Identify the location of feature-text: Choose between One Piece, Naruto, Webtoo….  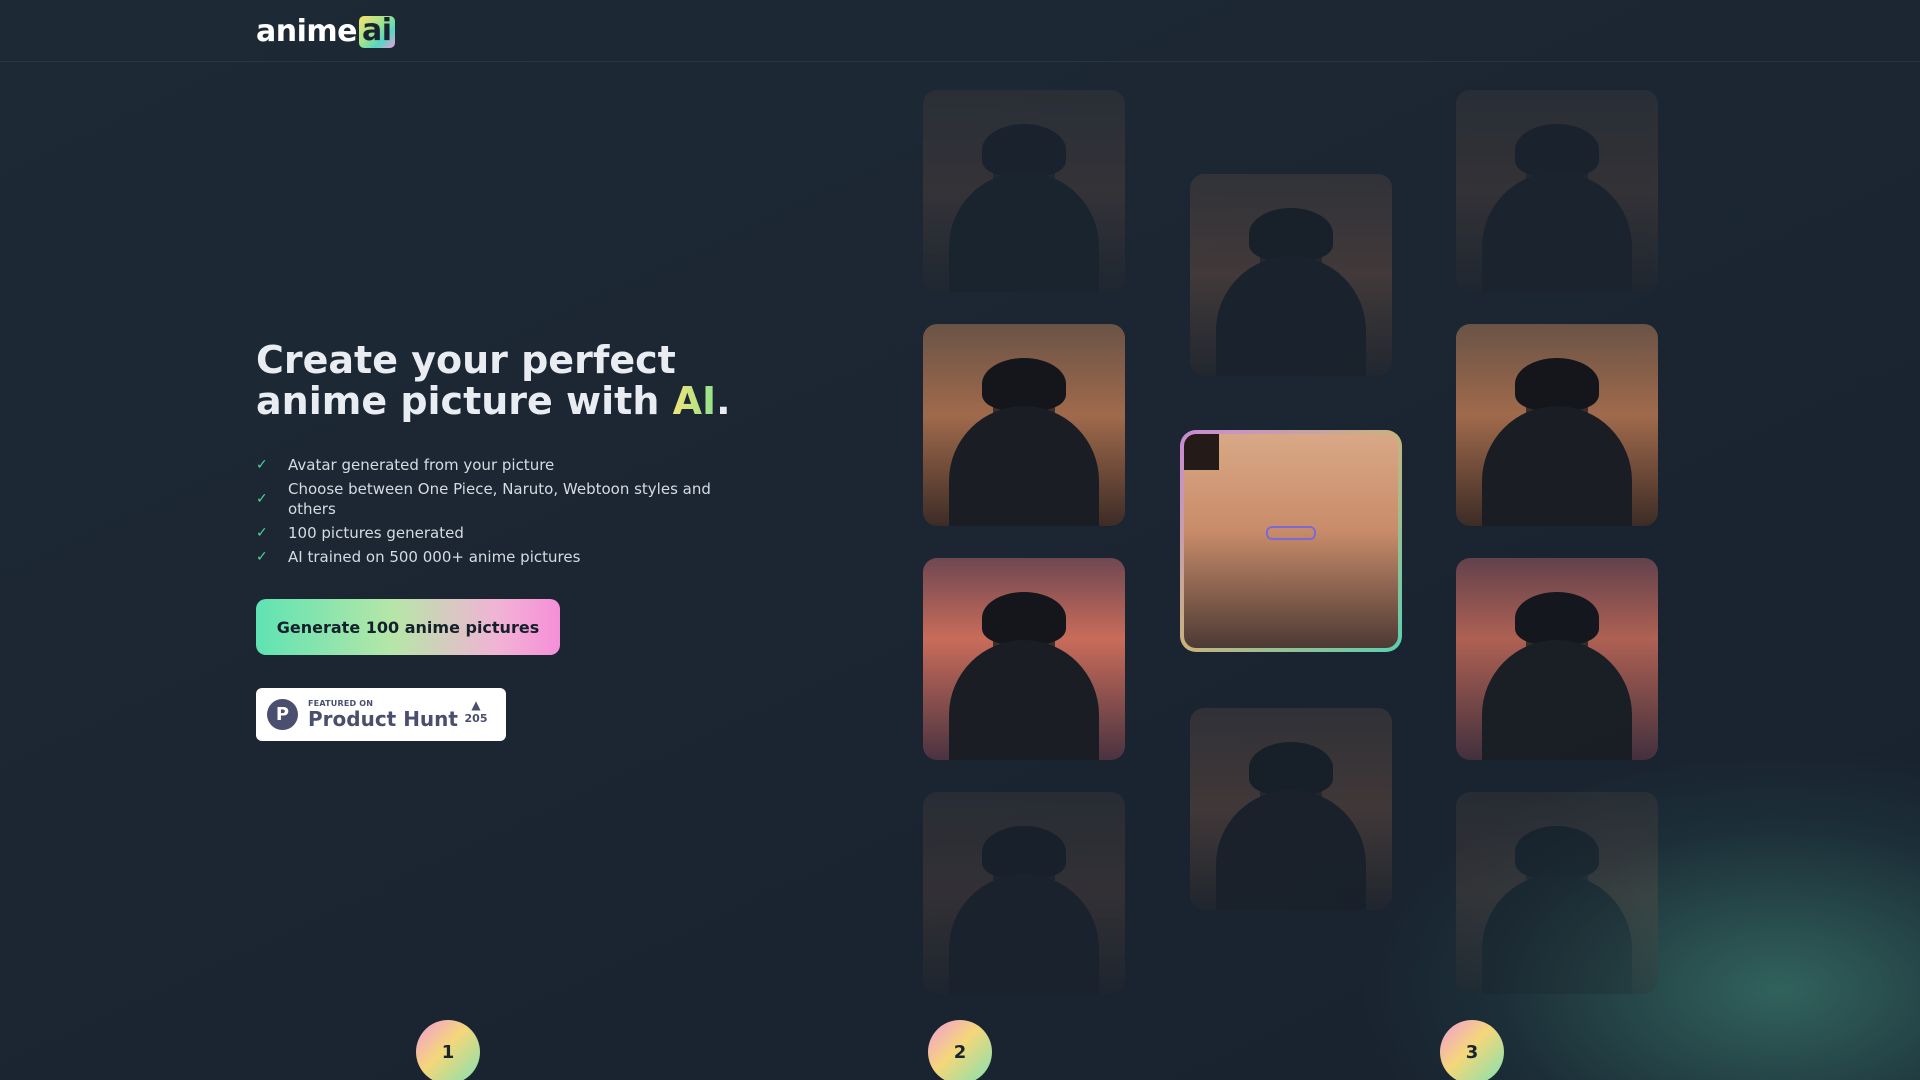
(499, 499).